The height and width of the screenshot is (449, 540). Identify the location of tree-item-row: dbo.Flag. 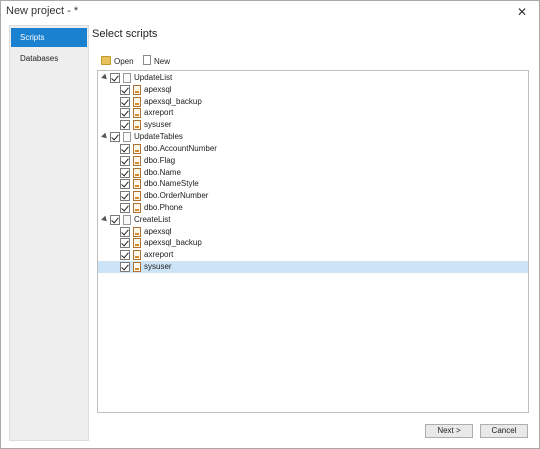
(313, 161).